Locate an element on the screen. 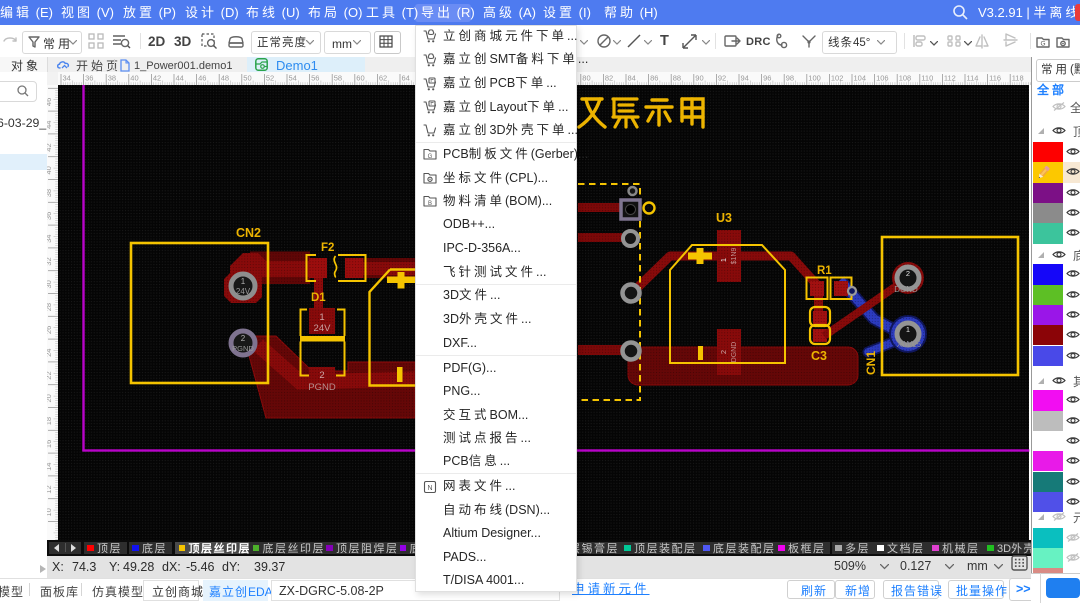 The height and width of the screenshot is (603, 1080). svg-text: $1N9 is located at coordinates (734, 256).